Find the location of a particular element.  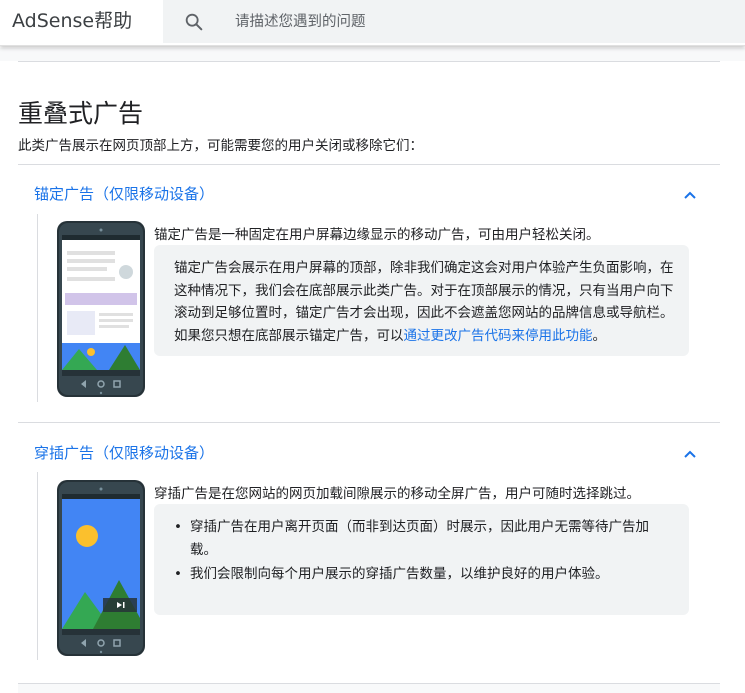

search-icon is located at coordinates (194, 22).